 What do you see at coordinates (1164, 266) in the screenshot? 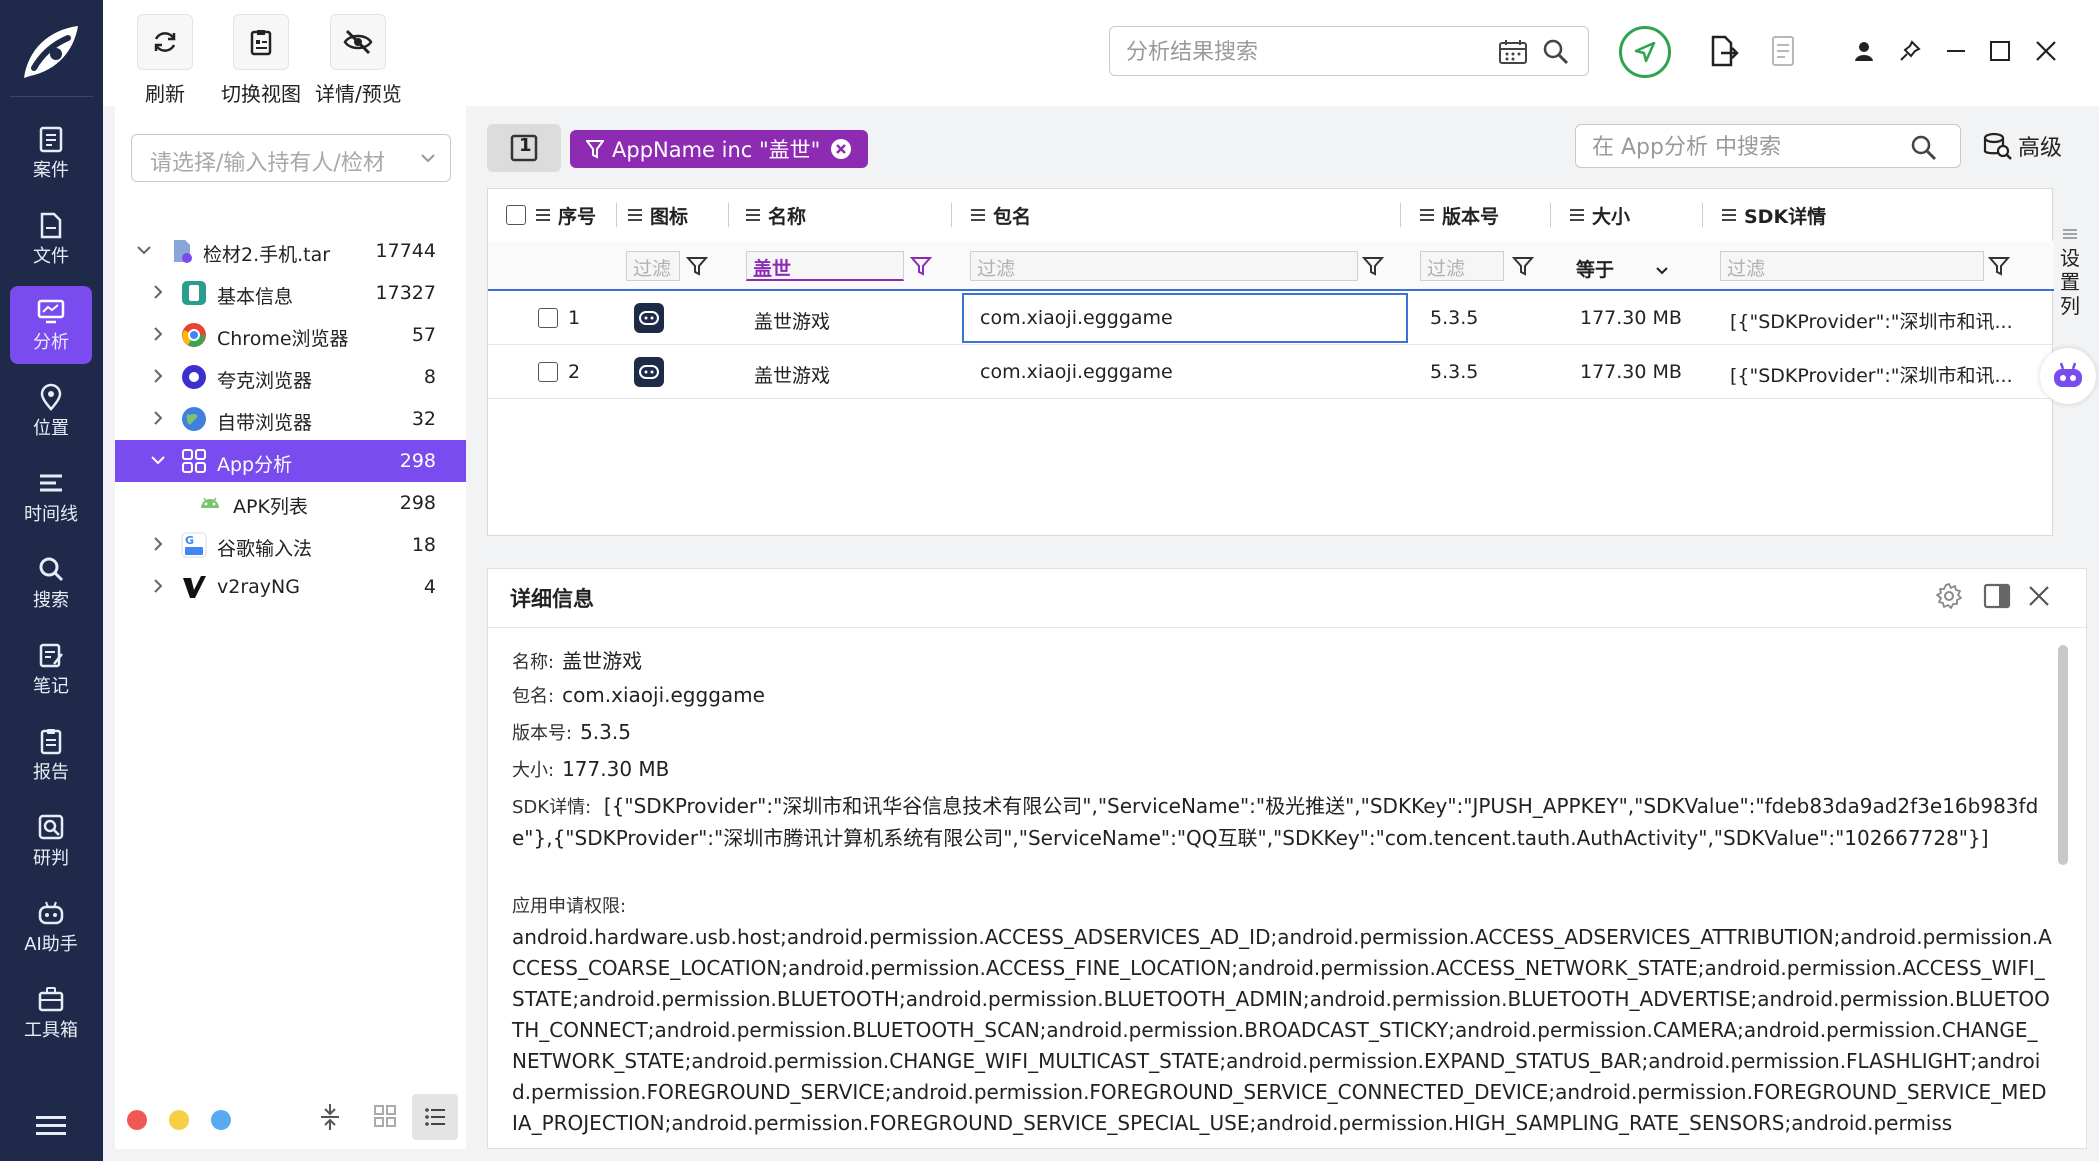
I see `filter-input-package: 过滤` at bounding box center [1164, 266].